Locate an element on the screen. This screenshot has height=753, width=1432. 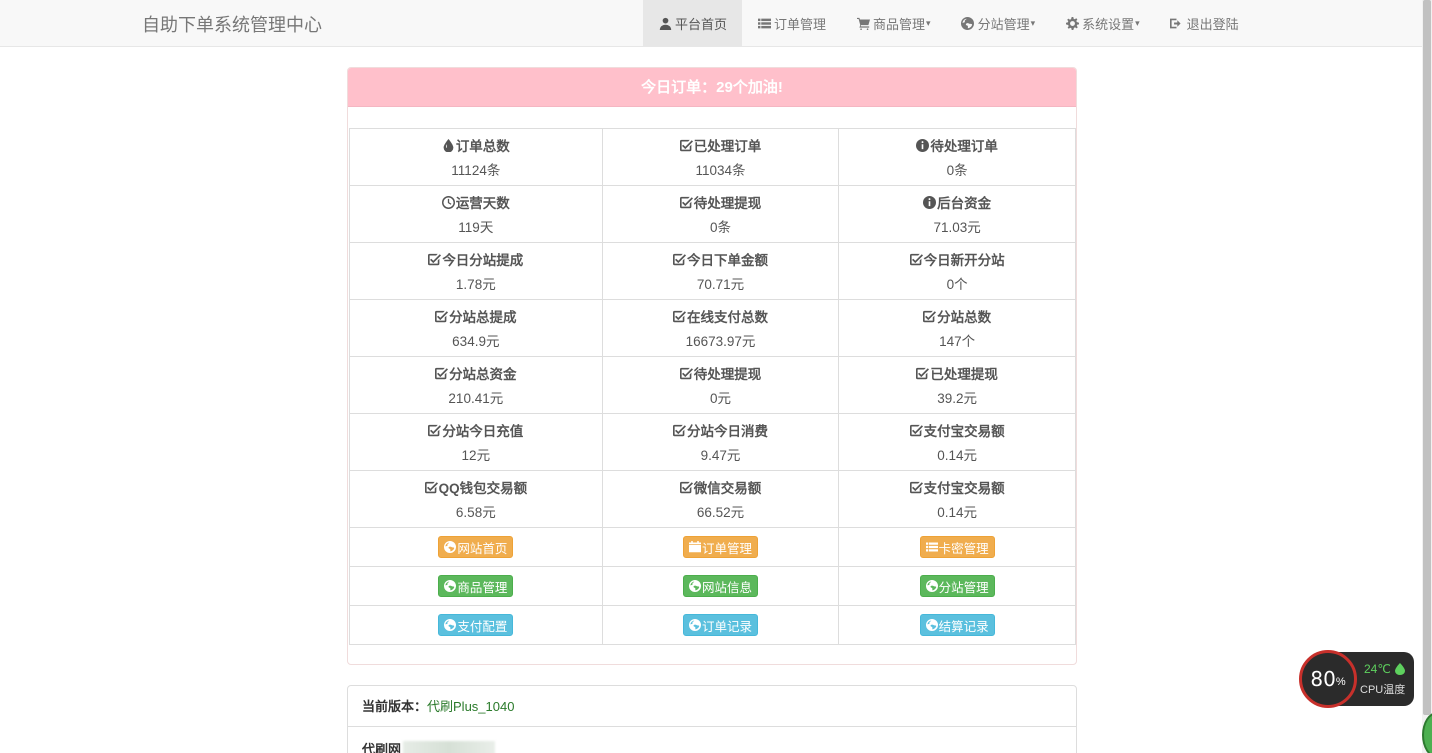
stat-cell: 待处理订单 0条 is located at coordinates (957, 157).